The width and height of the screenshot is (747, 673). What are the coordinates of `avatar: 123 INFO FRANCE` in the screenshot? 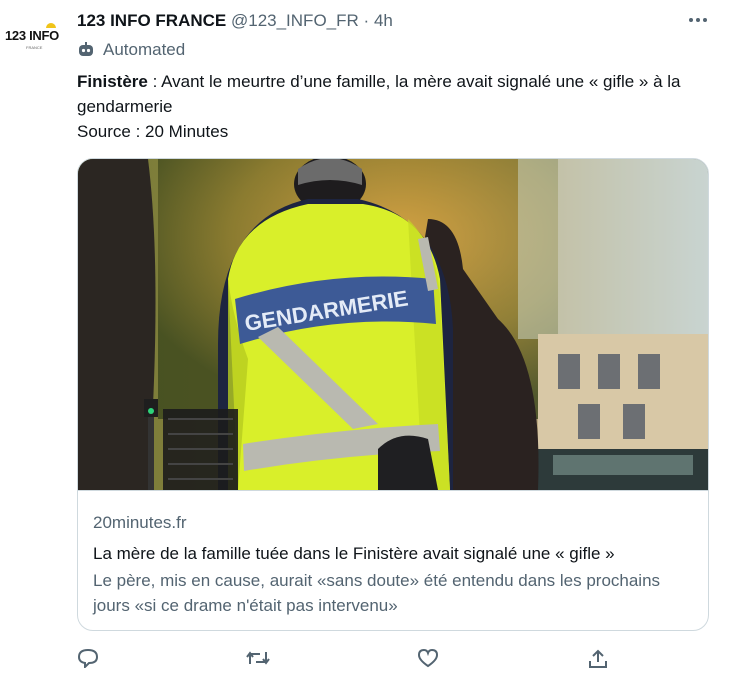 It's located at (34, 38).